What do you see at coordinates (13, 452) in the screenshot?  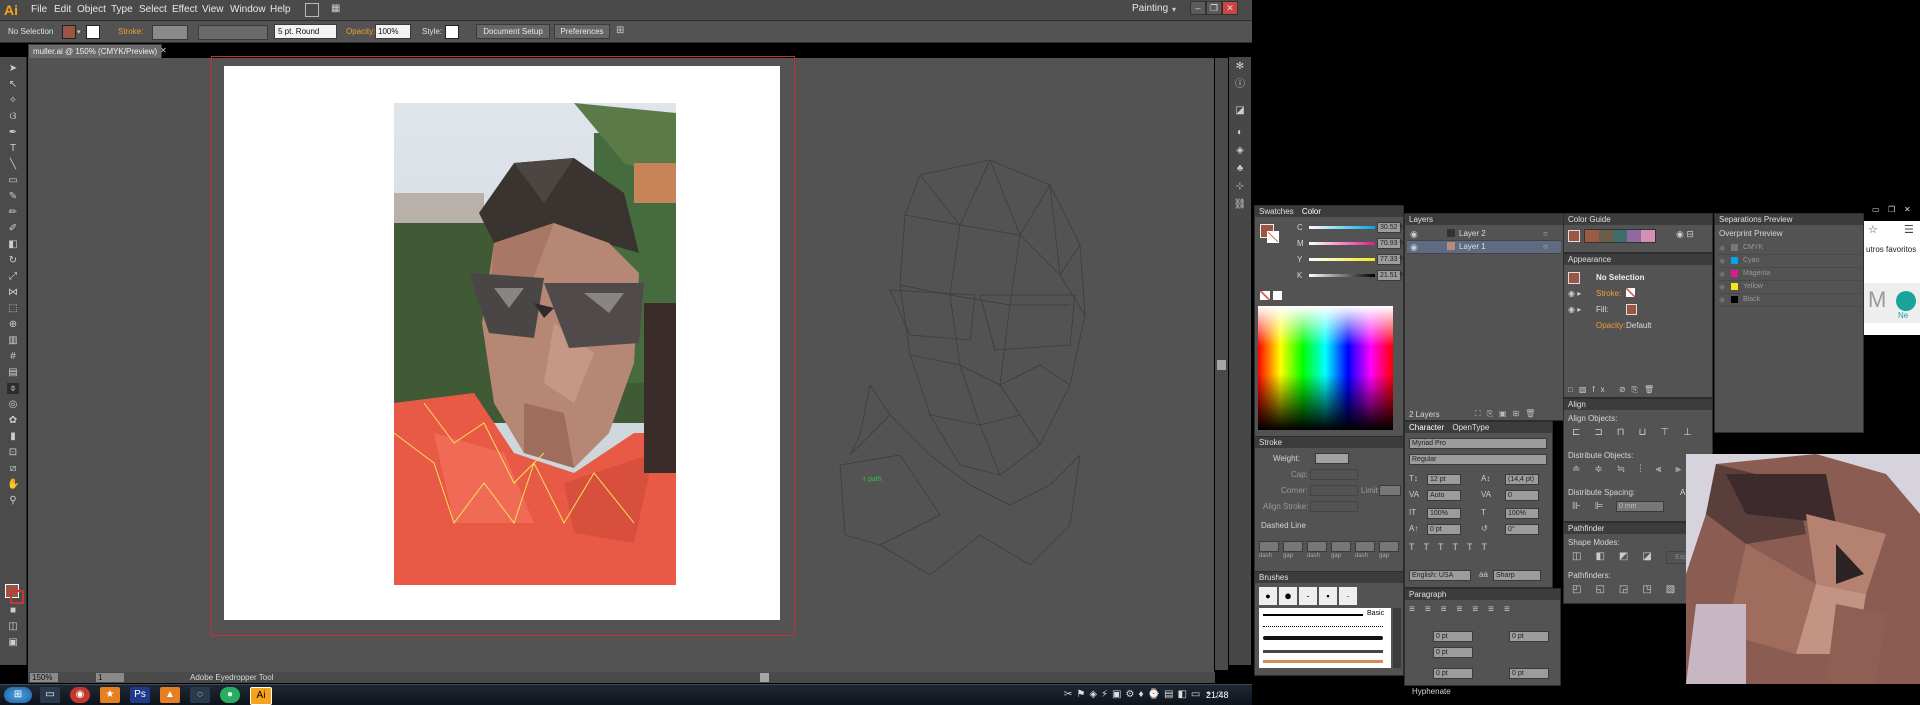 I see `artboard-tool-icon: ⊡` at bounding box center [13, 452].